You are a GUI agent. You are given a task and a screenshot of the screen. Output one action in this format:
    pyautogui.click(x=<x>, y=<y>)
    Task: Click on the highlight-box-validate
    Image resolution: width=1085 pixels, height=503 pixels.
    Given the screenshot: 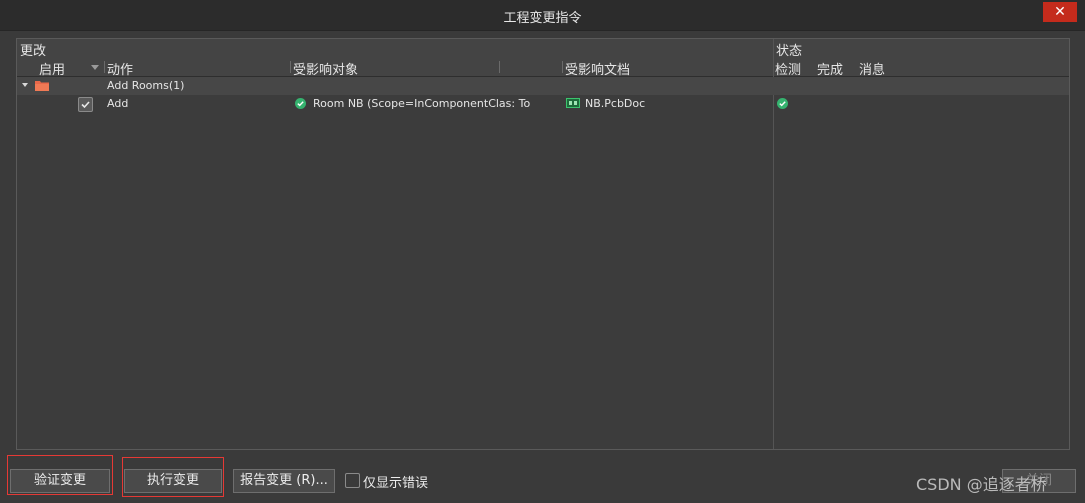 What is the action you would take?
    pyautogui.click(x=60, y=475)
    